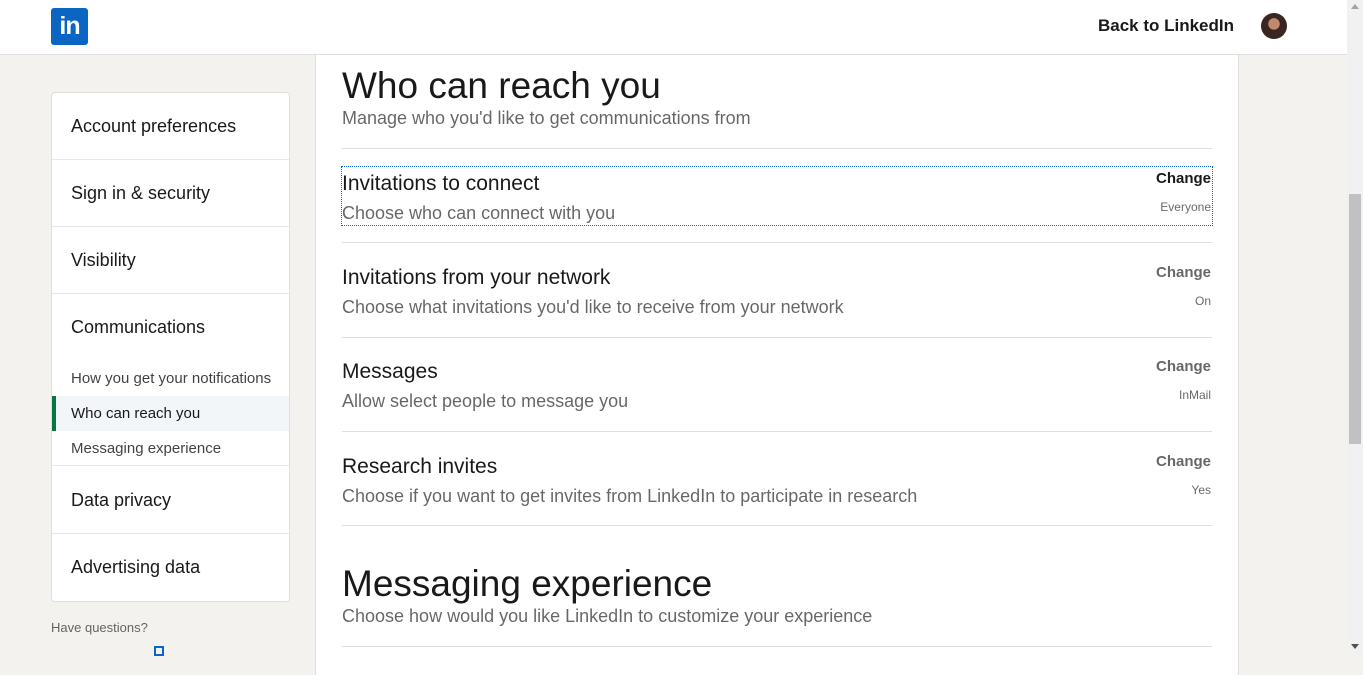 This screenshot has height=675, width=1363. Describe the element at coordinates (1355, 6) in the screenshot. I see `scroll-up-arrow-icon` at that location.